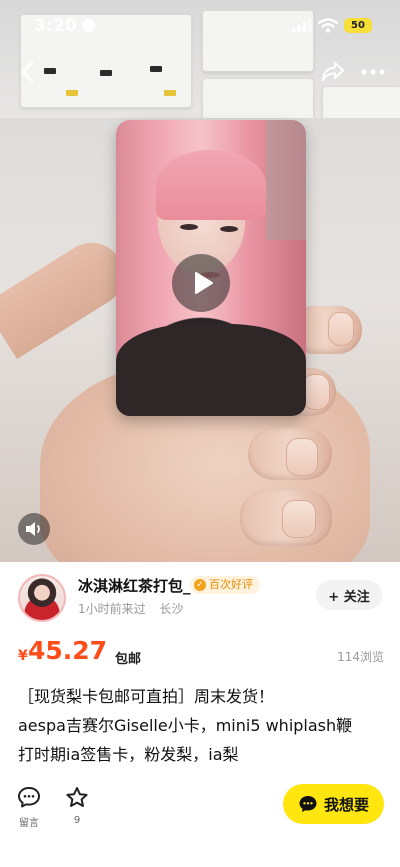 The height and width of the screenshot is (867, 400). What do you see at coordinates (171, 609) in the screenshot?
I see `seller-location: 长沙` at bounding box center [171, 609].